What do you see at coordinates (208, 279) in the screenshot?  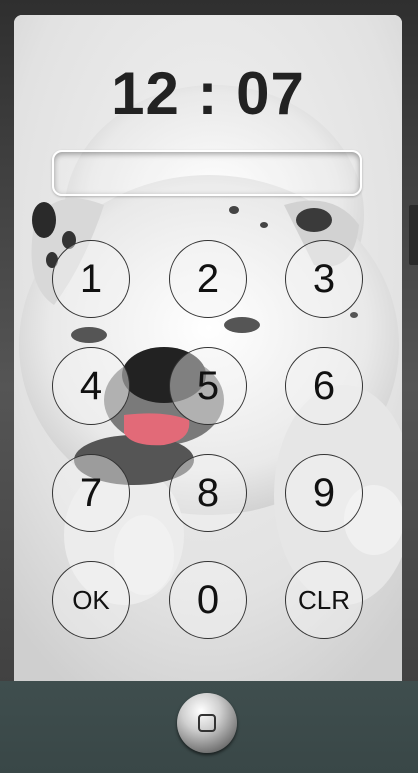 I see `key-2: 2` at bounding box center [208, 279].